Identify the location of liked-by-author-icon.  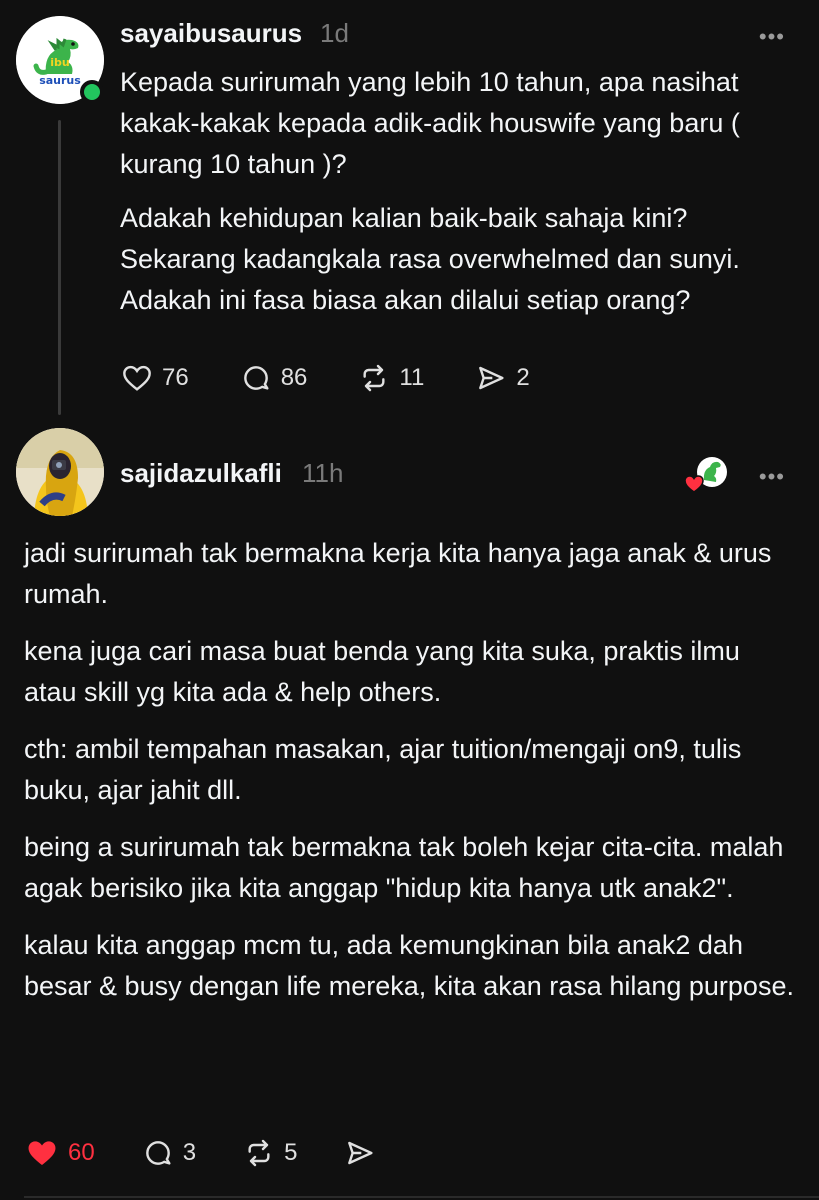
(705, 475).